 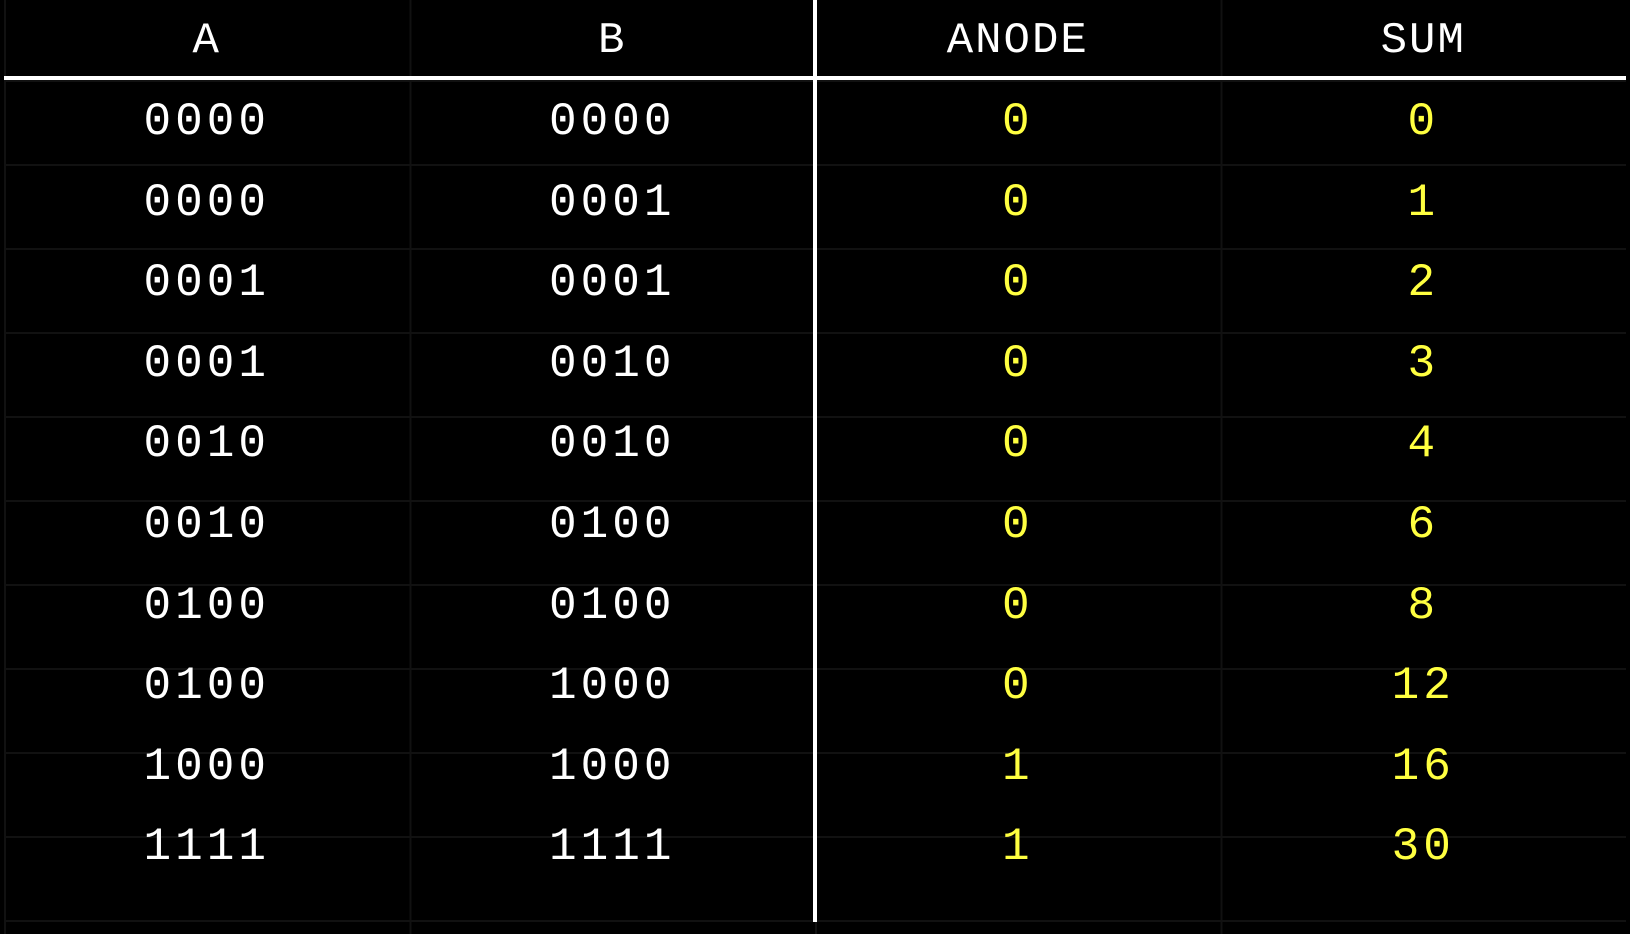 I want to click on cell-b: 1111, so click(x=612, y=847).